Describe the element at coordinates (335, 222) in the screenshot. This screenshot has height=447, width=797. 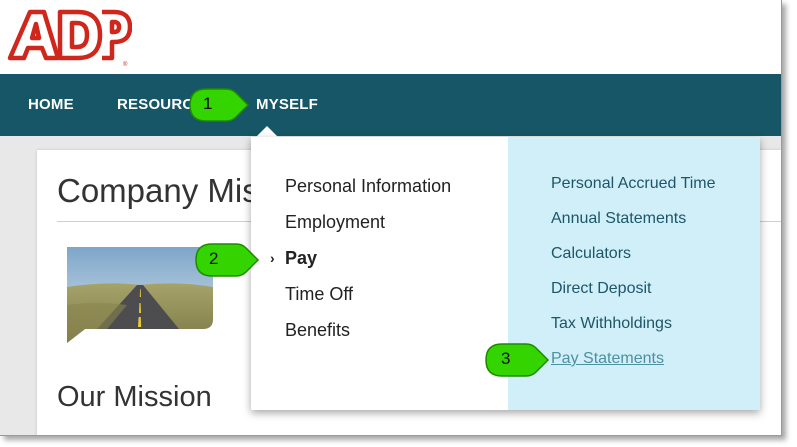
I see `menu-item-employment: Employment` at that location.